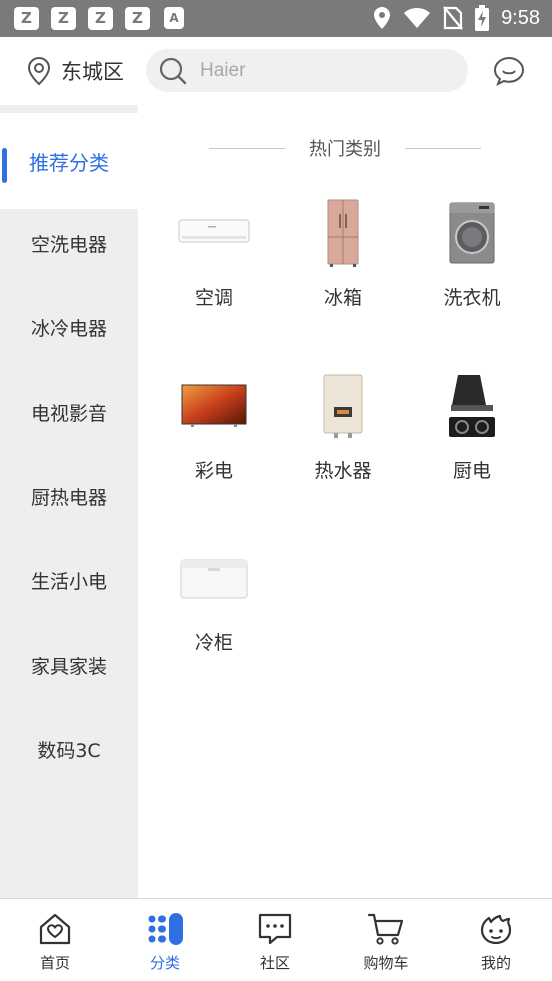 This screenshot has width=552, height=981. What do you see at coordinates (495, 963) in the screenshot?
I see `tab-label: 我的` at bounding box center [495, 963].